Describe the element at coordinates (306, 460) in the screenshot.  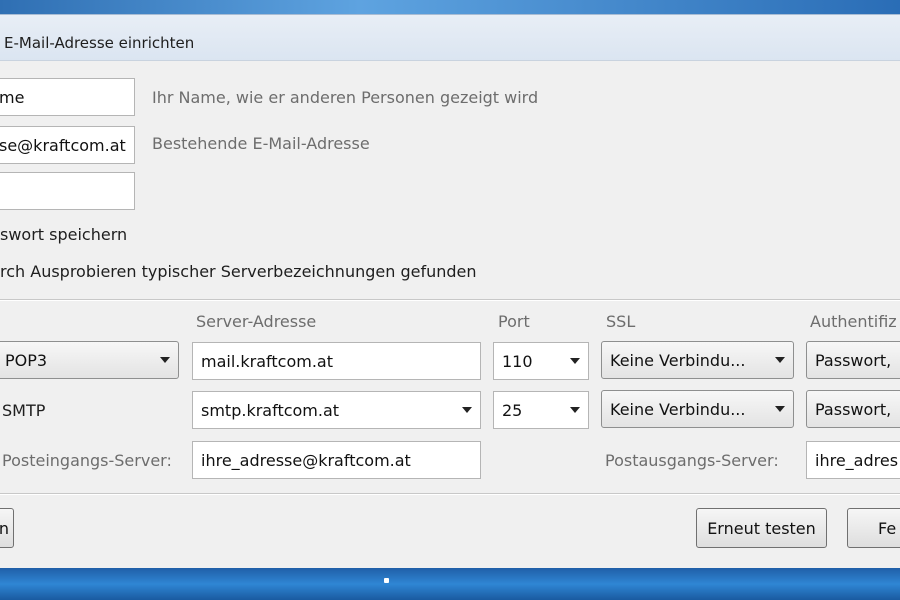
I see `incoming-username-value: ihre_adresse@kraftcom.at` at that location.